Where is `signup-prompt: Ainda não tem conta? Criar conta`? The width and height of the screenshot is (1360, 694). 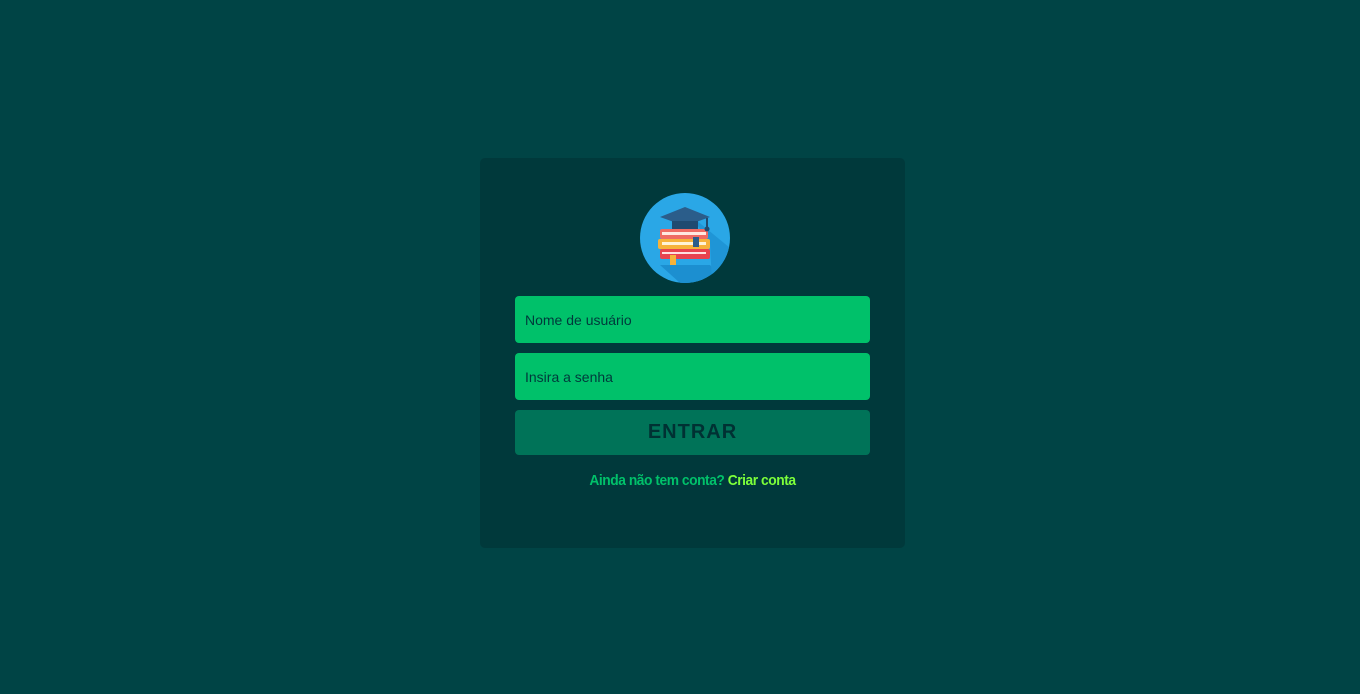
signup-prompt: Ainda não tem conta? Criar conta is located at coordinates (692, 480).